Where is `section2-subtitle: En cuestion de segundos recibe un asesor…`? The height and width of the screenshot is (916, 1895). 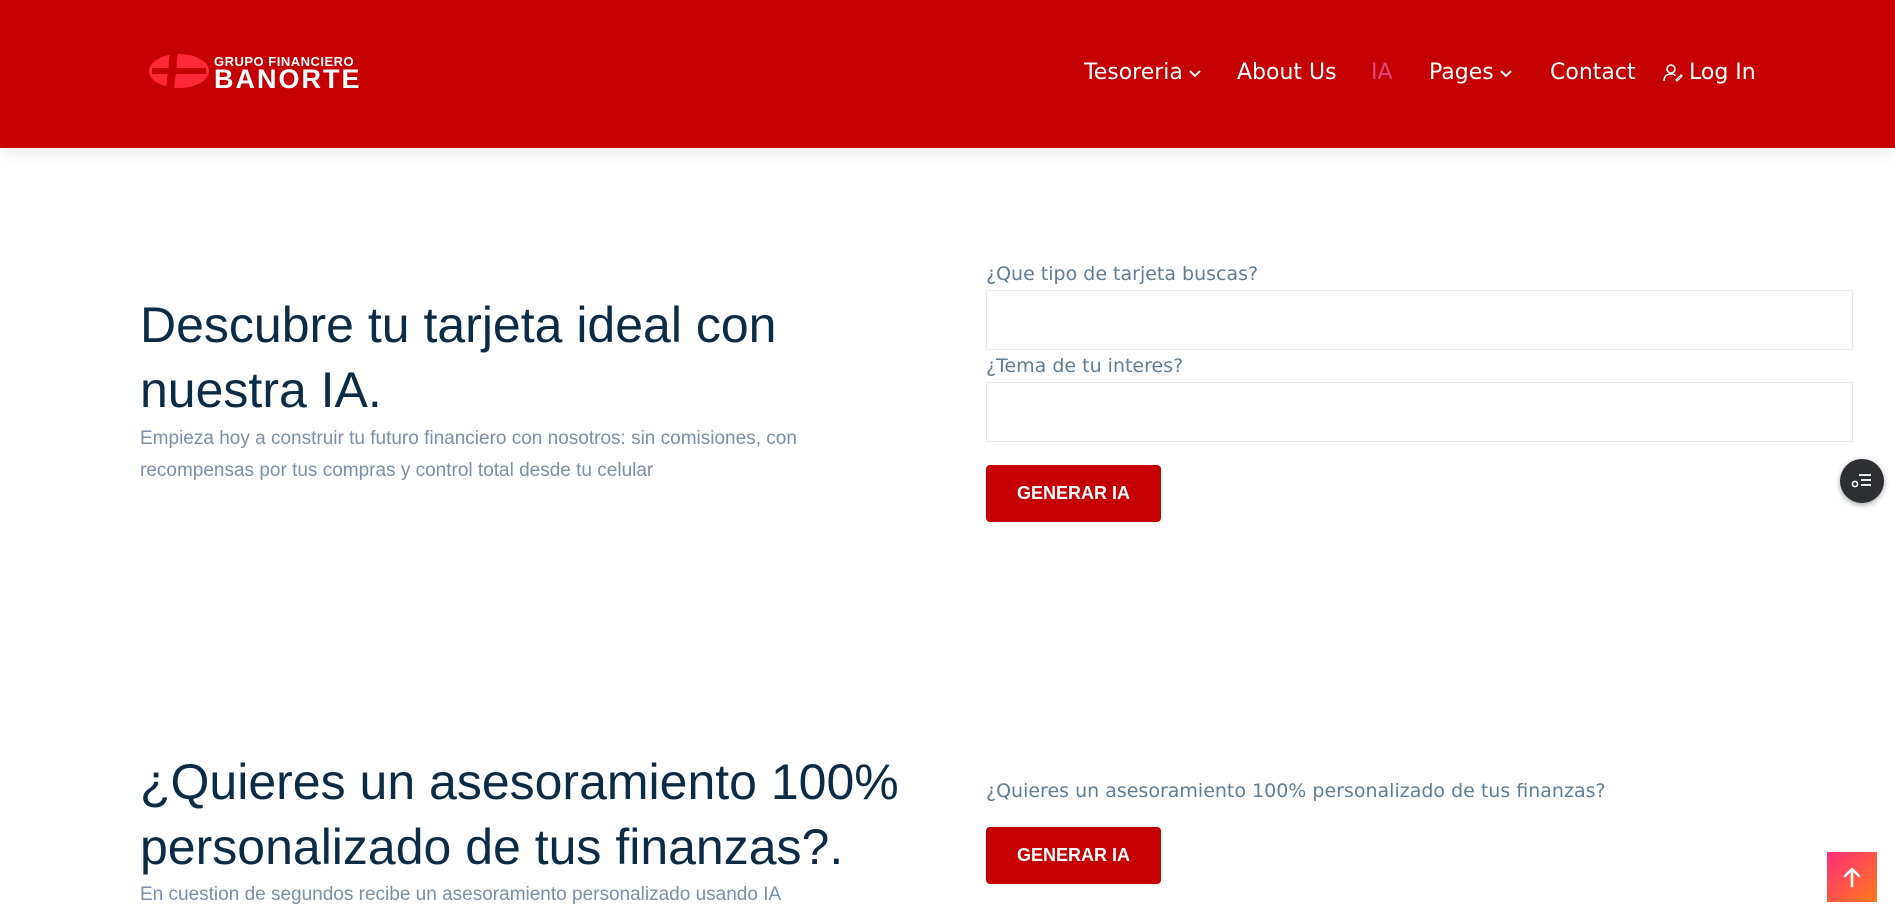
section2-subtitle: En cuestion de segundos recibe un asesor… is located at coordinates (461, 894).